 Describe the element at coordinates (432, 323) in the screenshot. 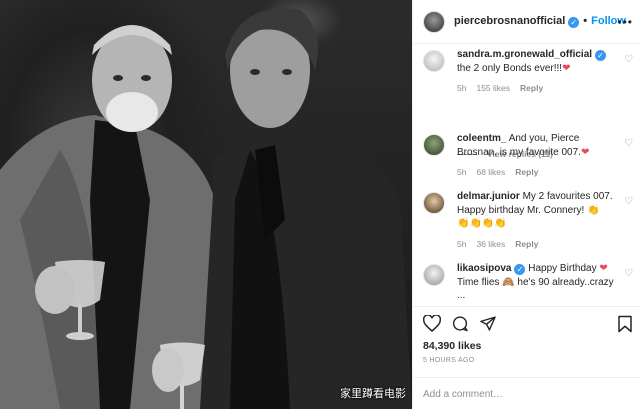

I see `heart-icon` at that location.